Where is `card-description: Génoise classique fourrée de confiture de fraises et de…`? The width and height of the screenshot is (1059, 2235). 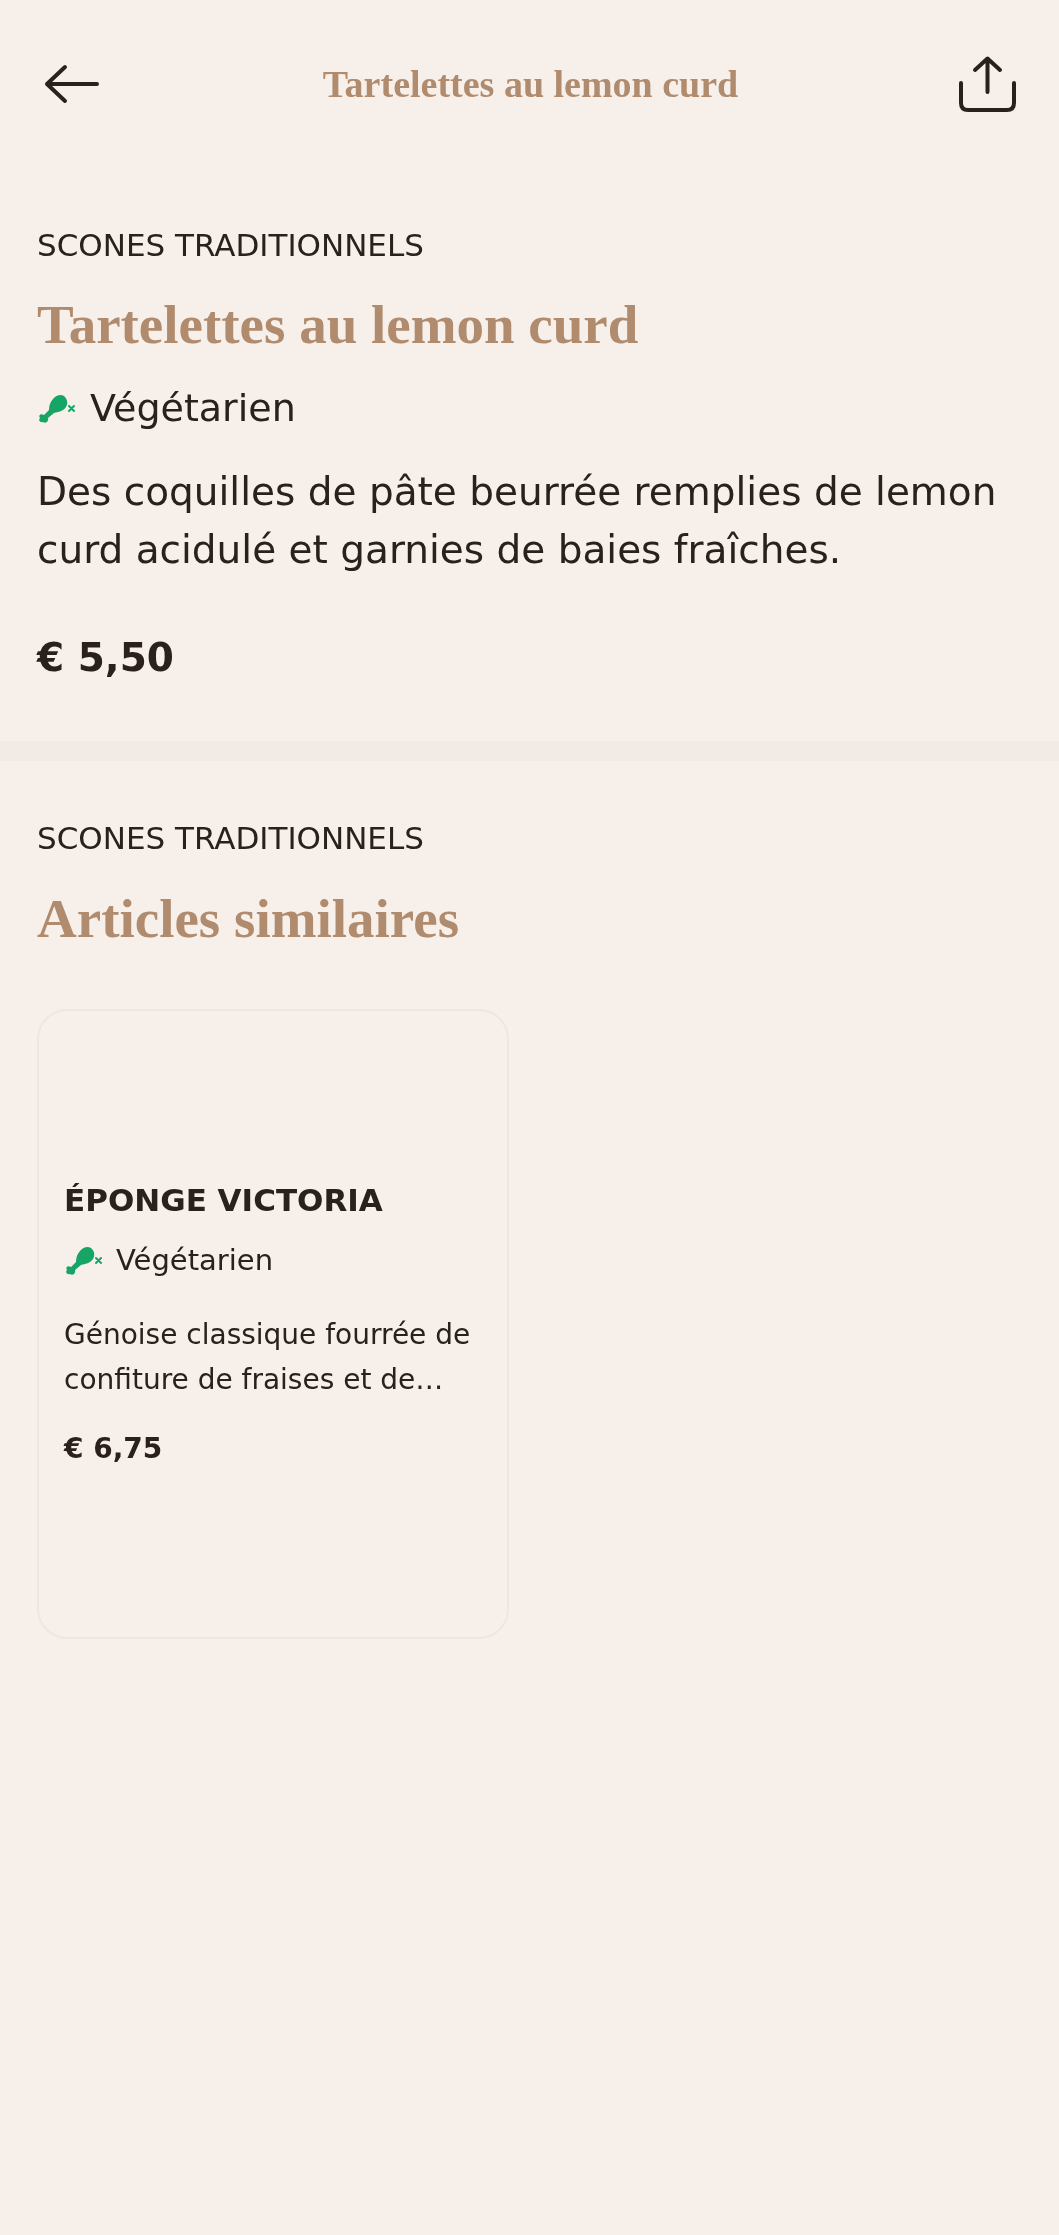
card-description: Génoise classique fourrée de confiture de fraises et de… is located at coordinates (268, 1357).